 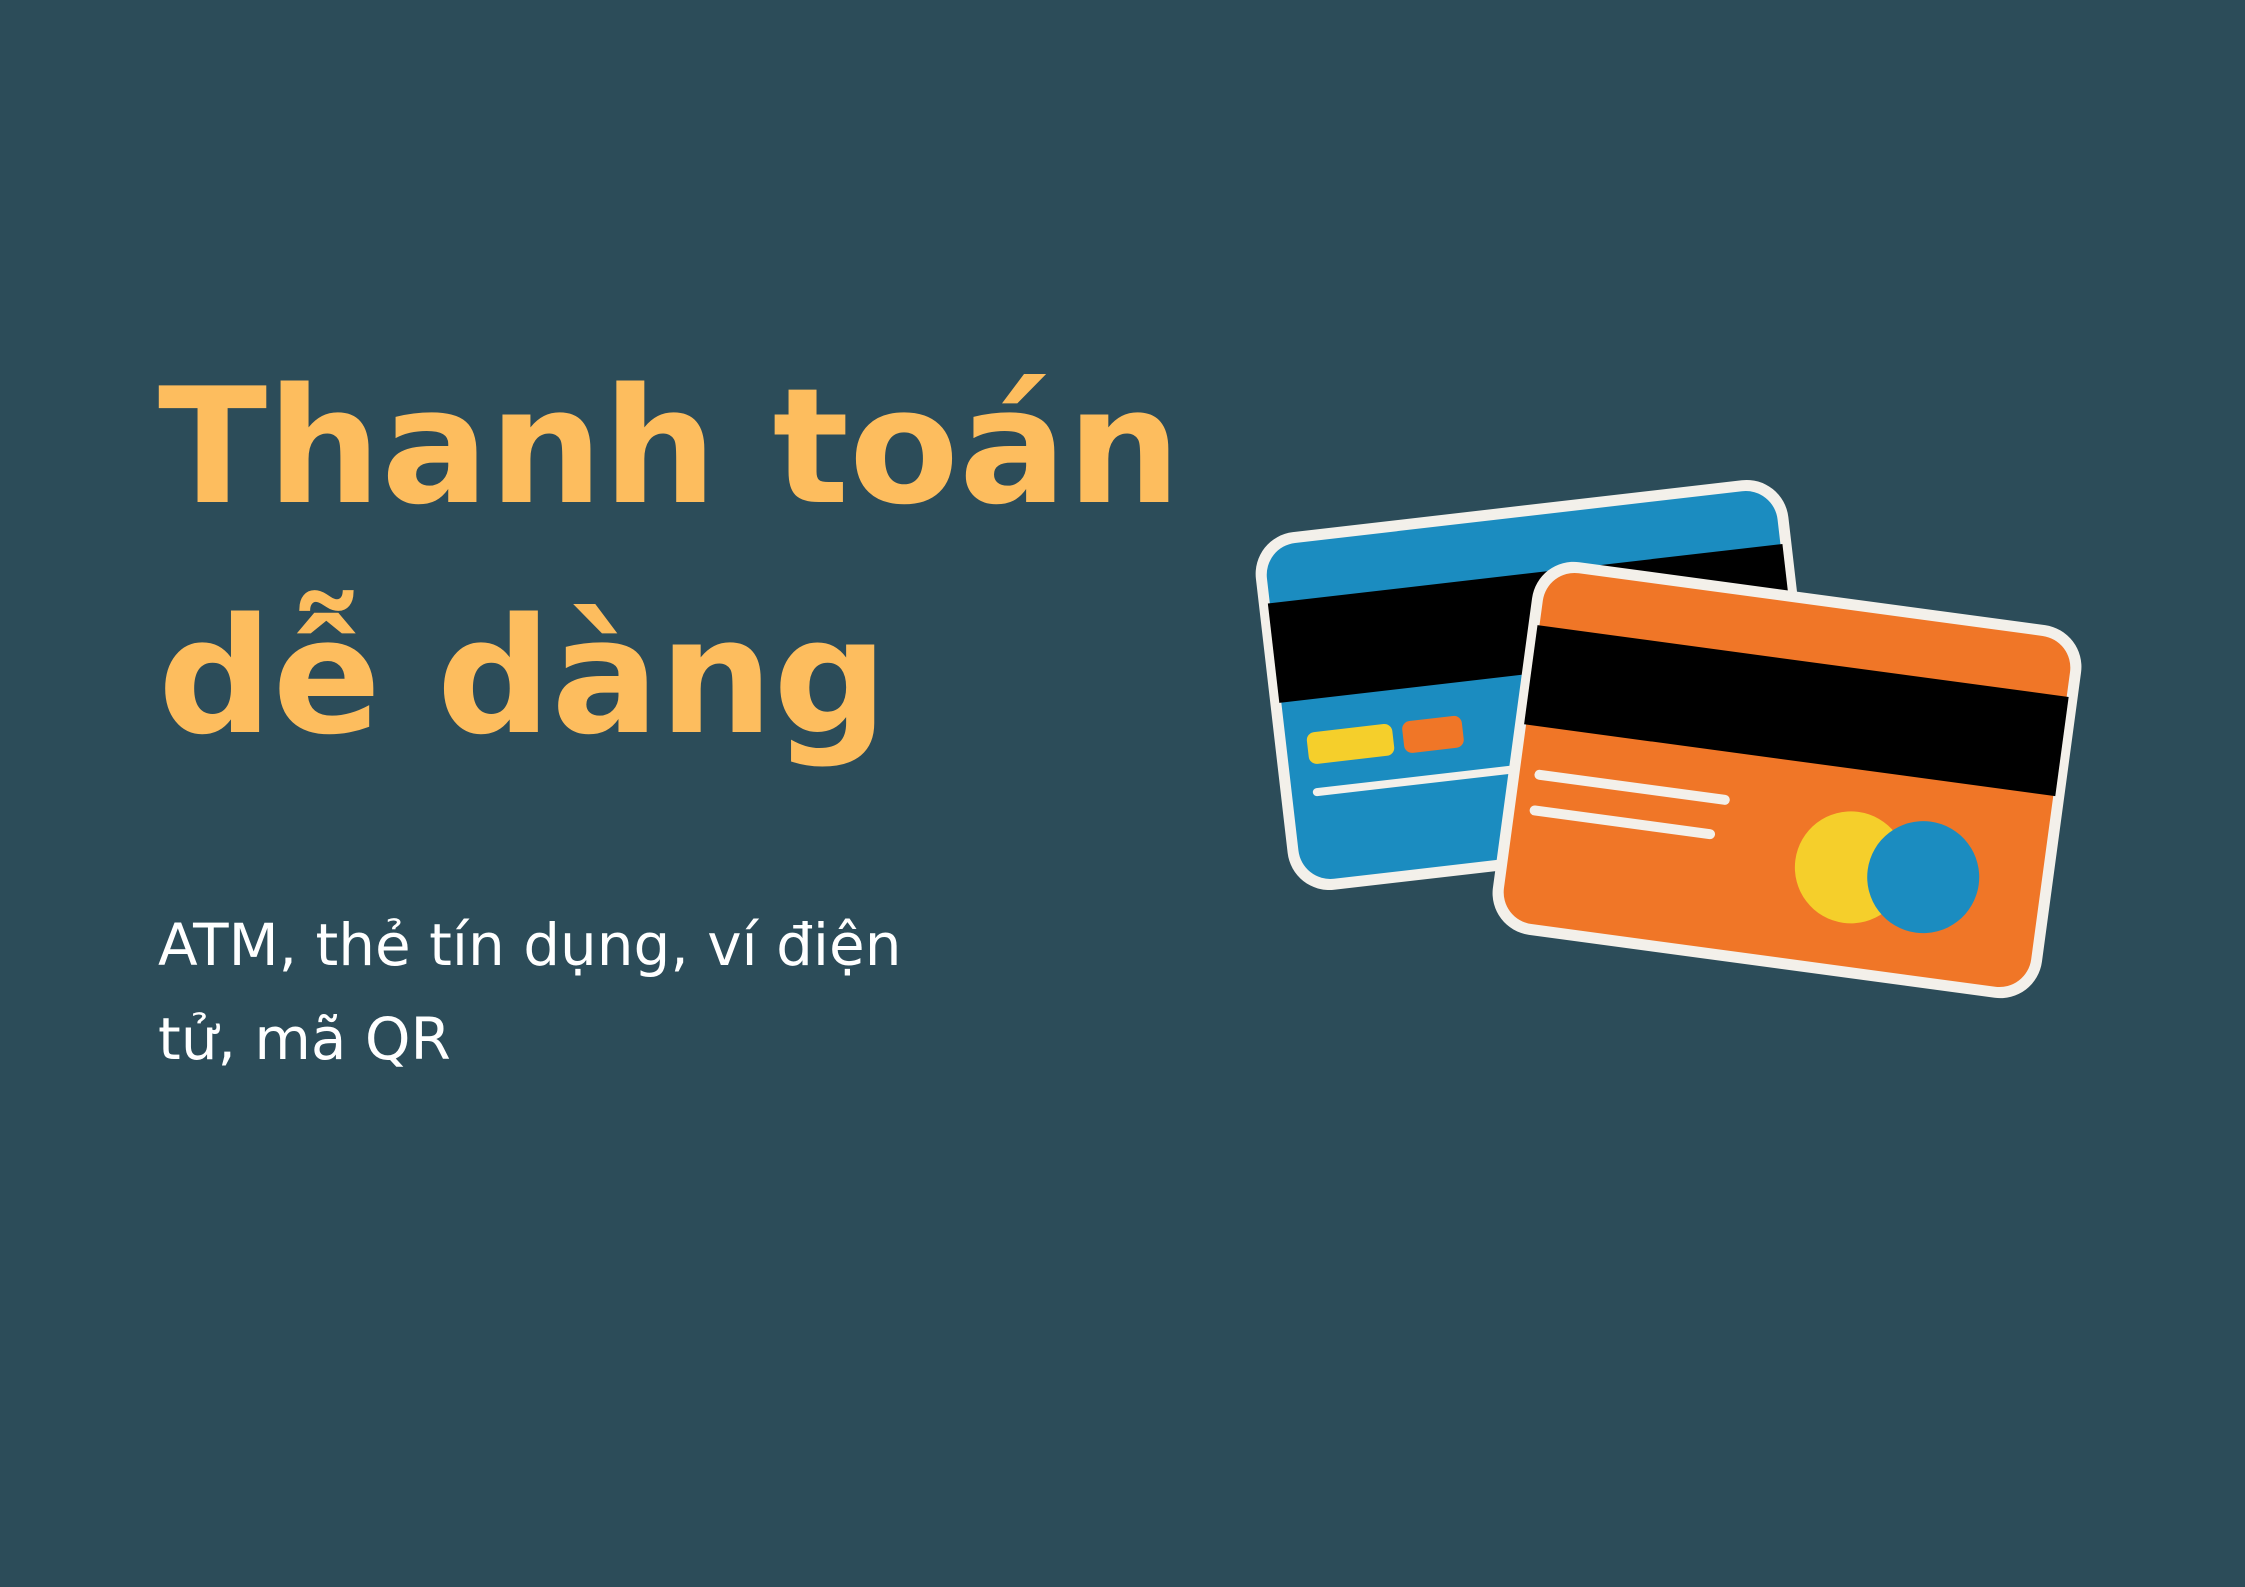 I want to click on orange-card, so click(x=1787, y=780).